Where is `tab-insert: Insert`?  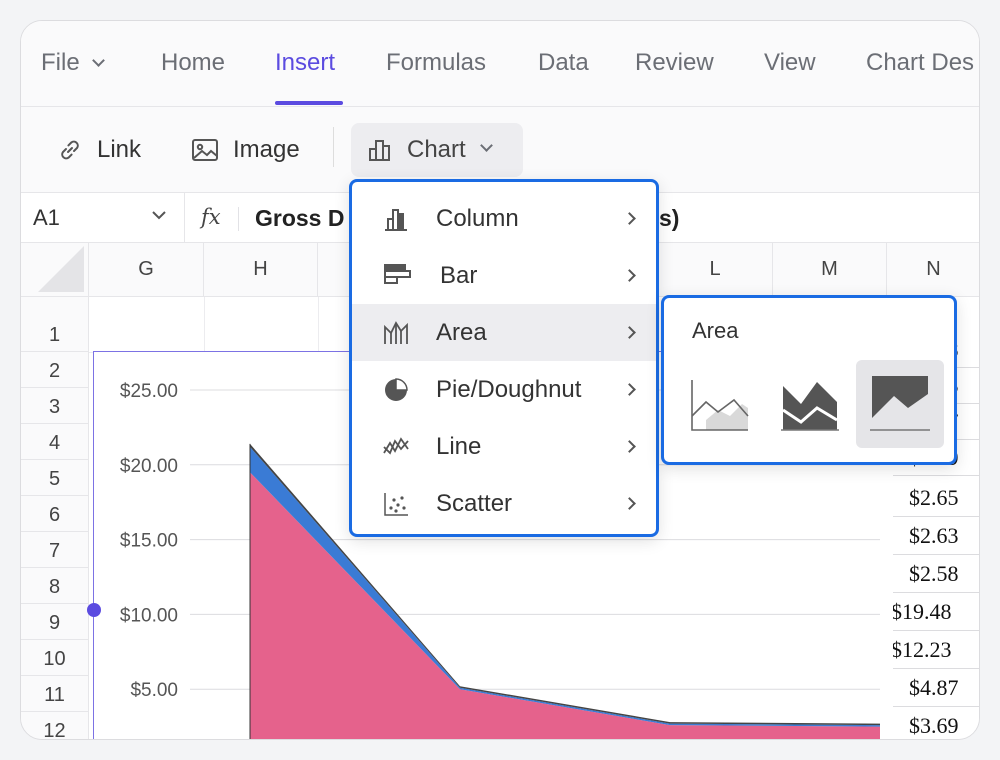 tab-insert: Insert is located at coordinates (305, 63).